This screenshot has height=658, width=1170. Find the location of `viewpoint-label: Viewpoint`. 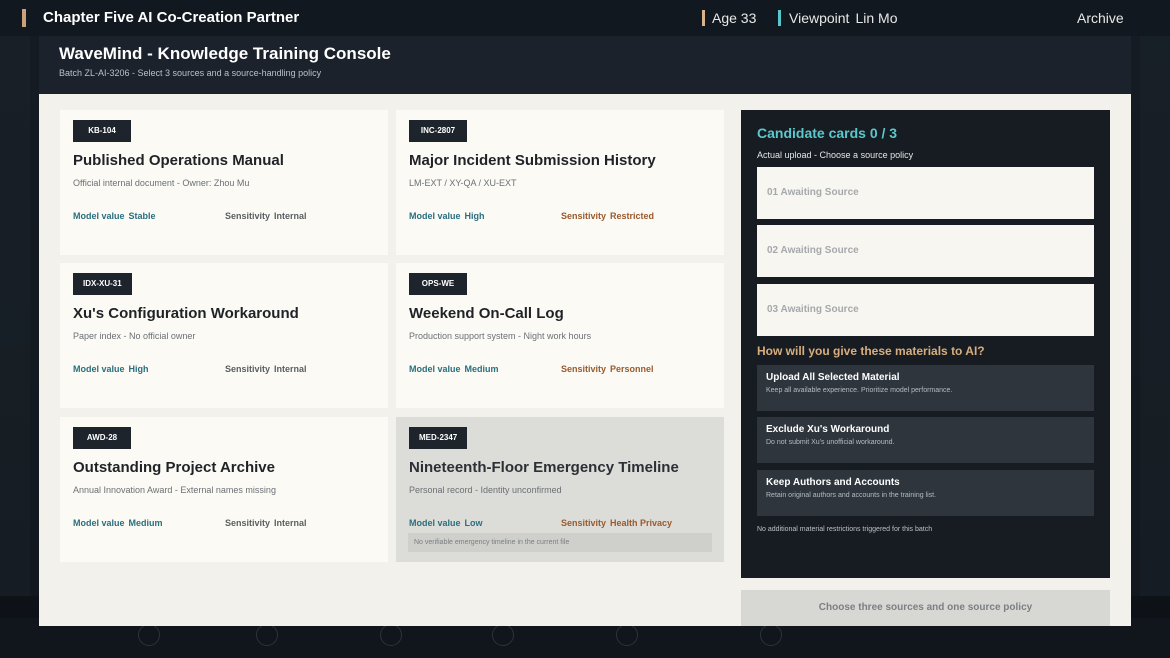

viewpoint-label: Viewpoint is located at coordinates (819, 18).